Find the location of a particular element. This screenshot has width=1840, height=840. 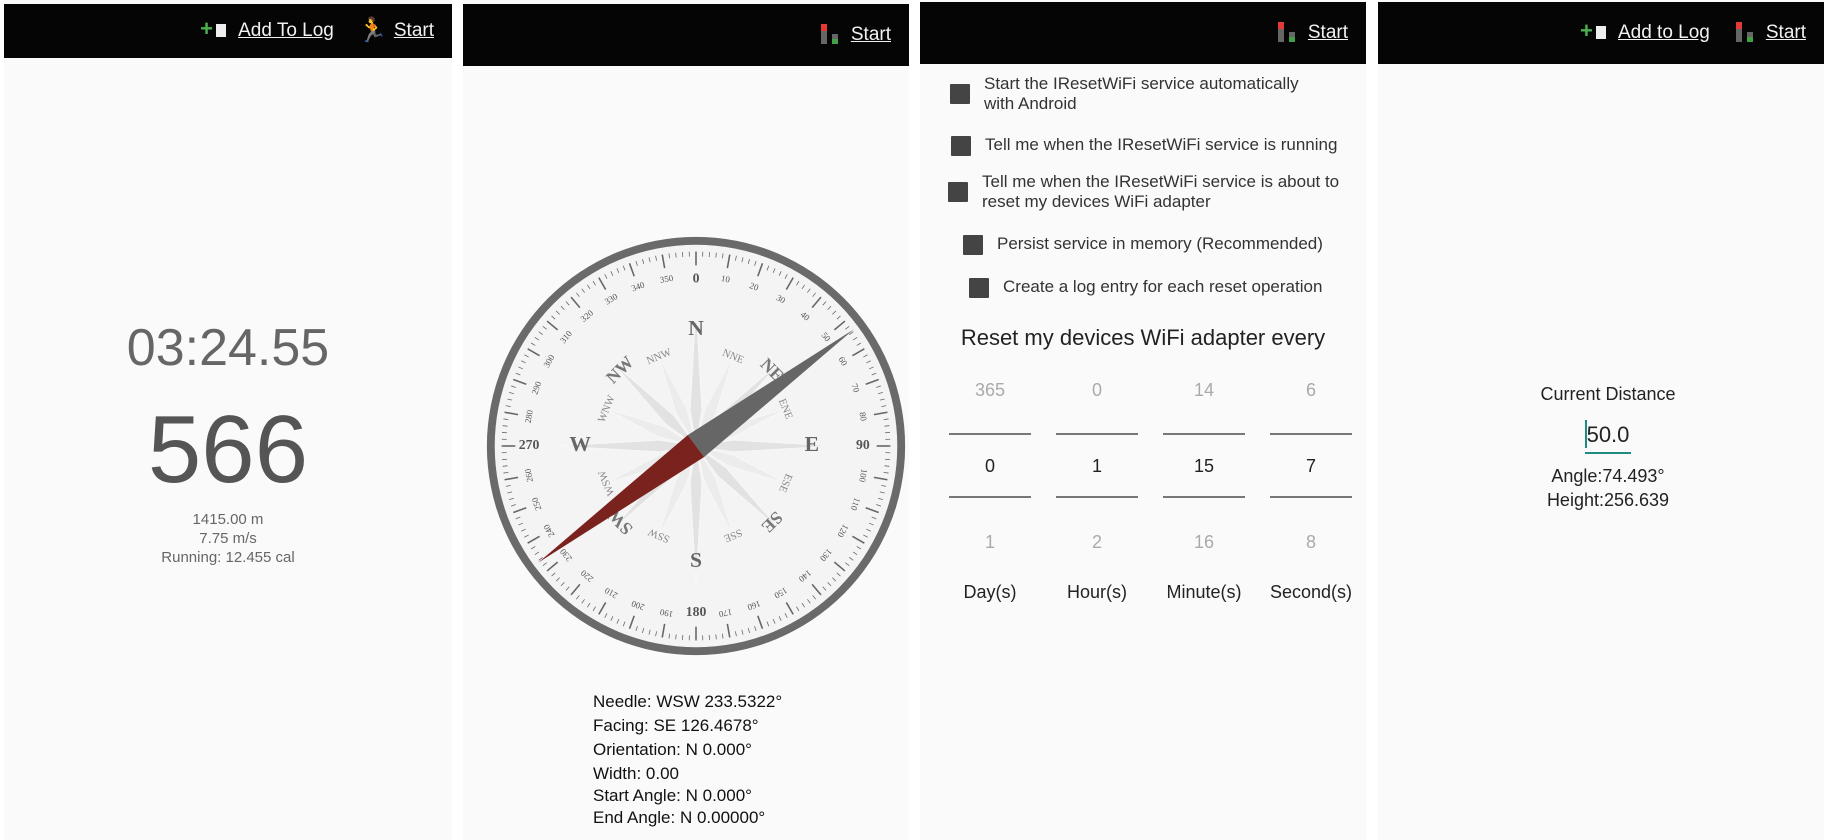

orientation-readout: Orientation: N 0.000° is located at coordinates (672, 749).